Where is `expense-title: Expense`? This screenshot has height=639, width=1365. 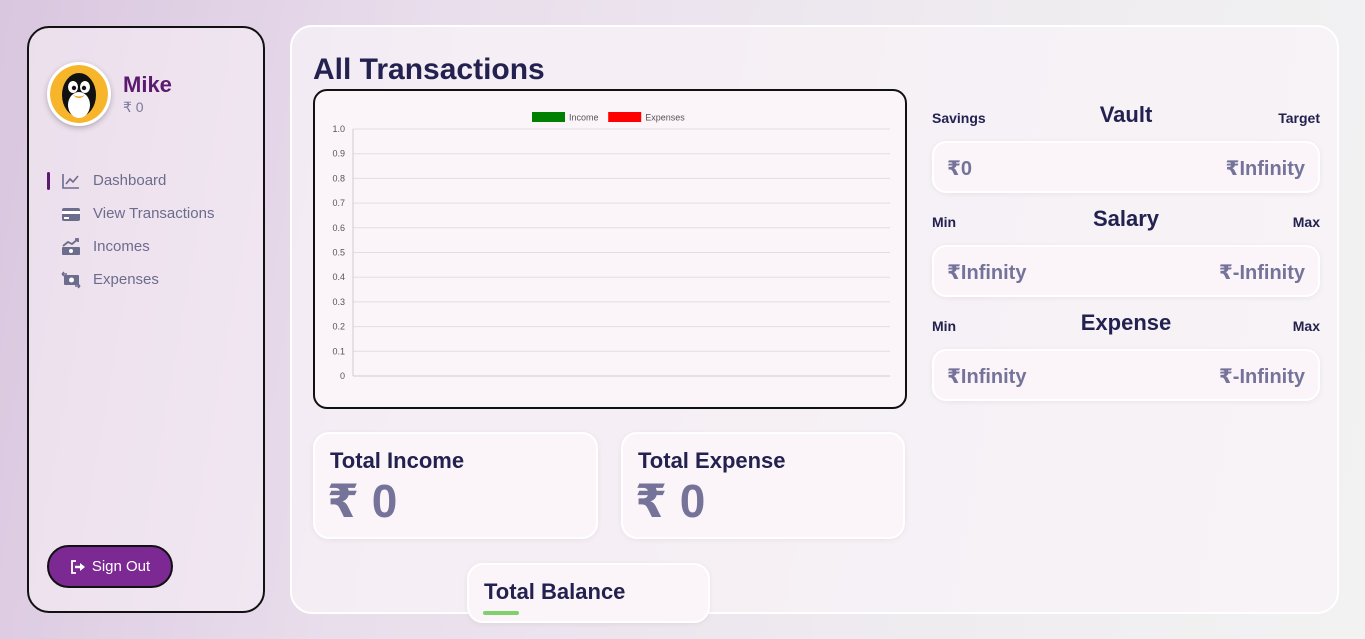
expense-title: Expense is located at coordinates (1126, 322).